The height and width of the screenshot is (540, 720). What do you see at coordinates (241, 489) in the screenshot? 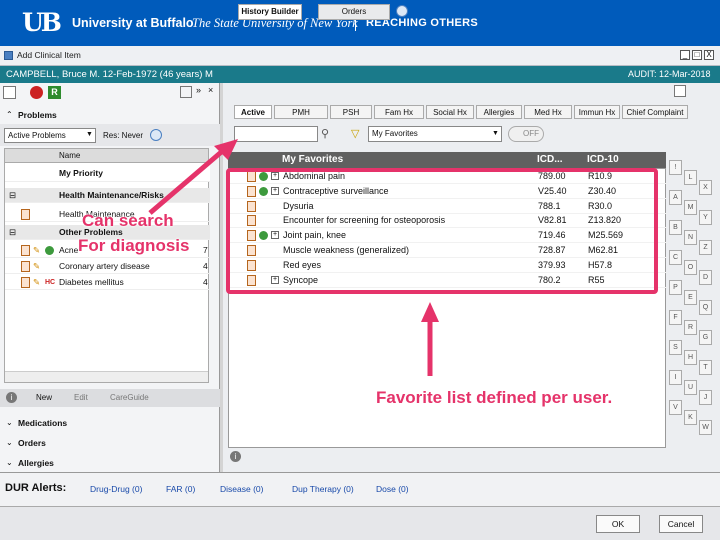
I see `dur-disease-link: Disease (0)` at bounding box center [241, 489].